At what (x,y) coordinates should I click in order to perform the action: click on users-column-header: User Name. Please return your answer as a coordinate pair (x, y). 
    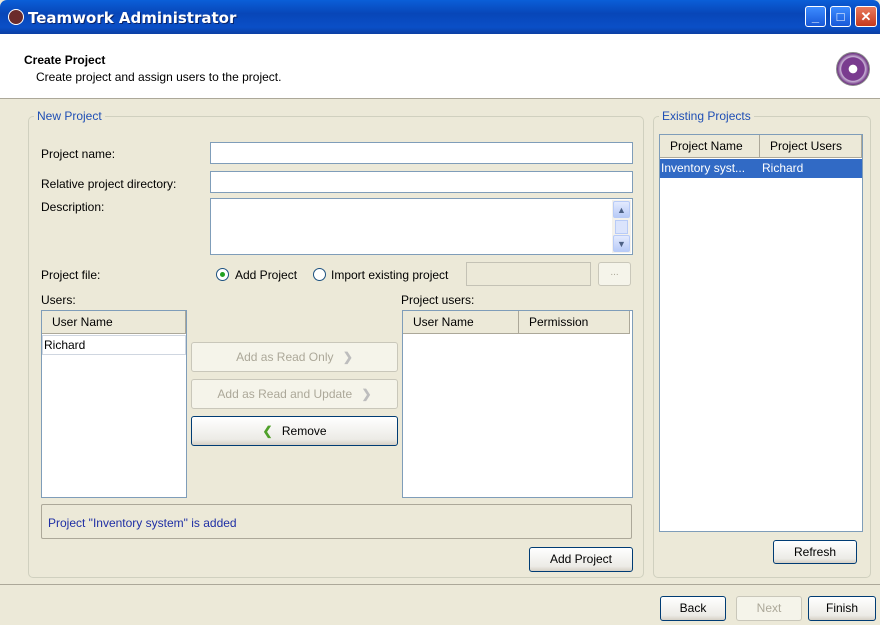
    Looking at the image, I should click on (114, 322).